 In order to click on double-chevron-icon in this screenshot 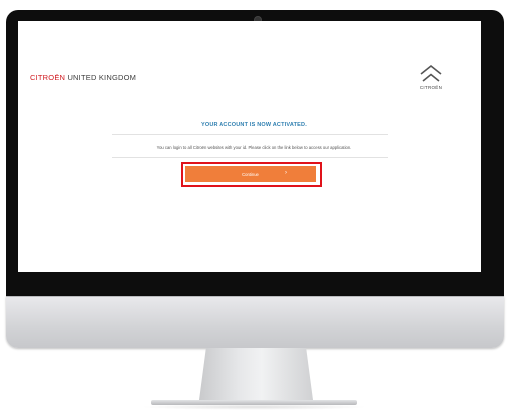, I will do `click(431, 73)`.